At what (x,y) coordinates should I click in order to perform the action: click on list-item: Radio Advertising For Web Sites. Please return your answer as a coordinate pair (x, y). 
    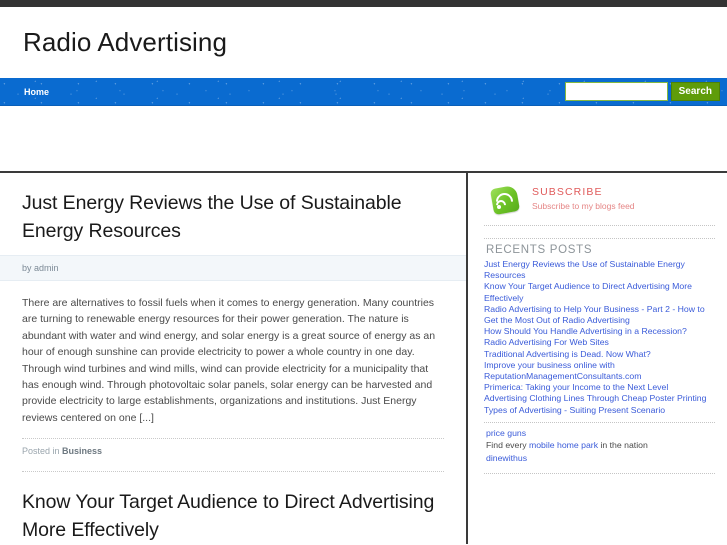
    Looking at the image, I should click on (599, 342).